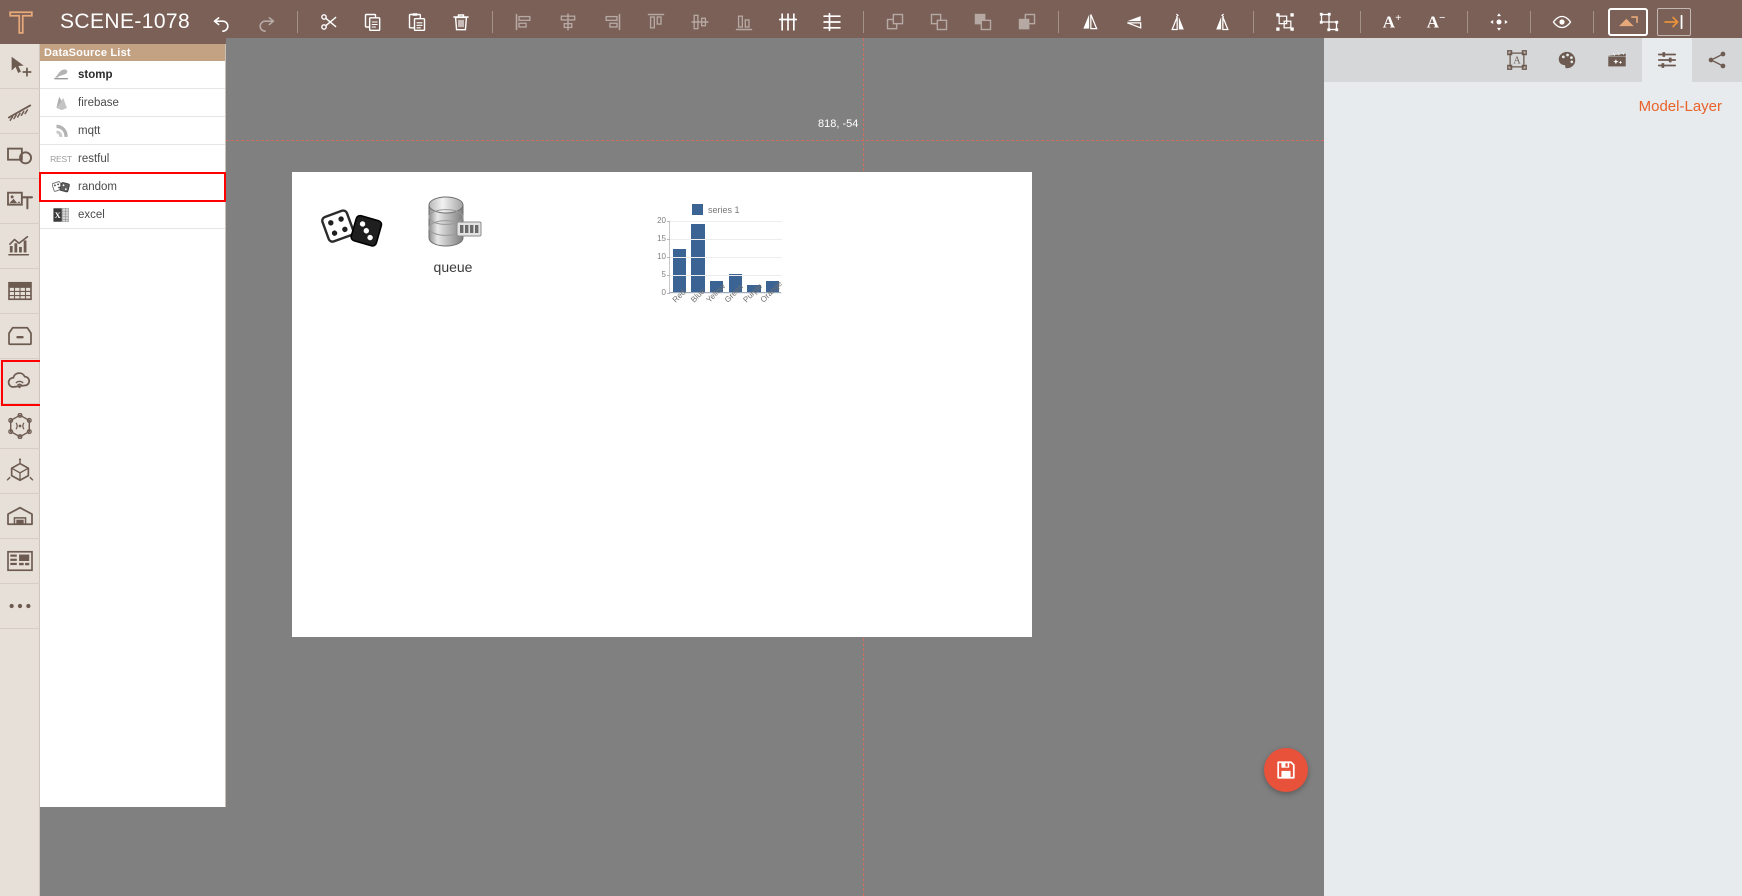 The width and height of the screenshot is (1742, 896). Describe the element at coordinates (1286, 770) in the screenshot. I see `save-fab-button` at that location.